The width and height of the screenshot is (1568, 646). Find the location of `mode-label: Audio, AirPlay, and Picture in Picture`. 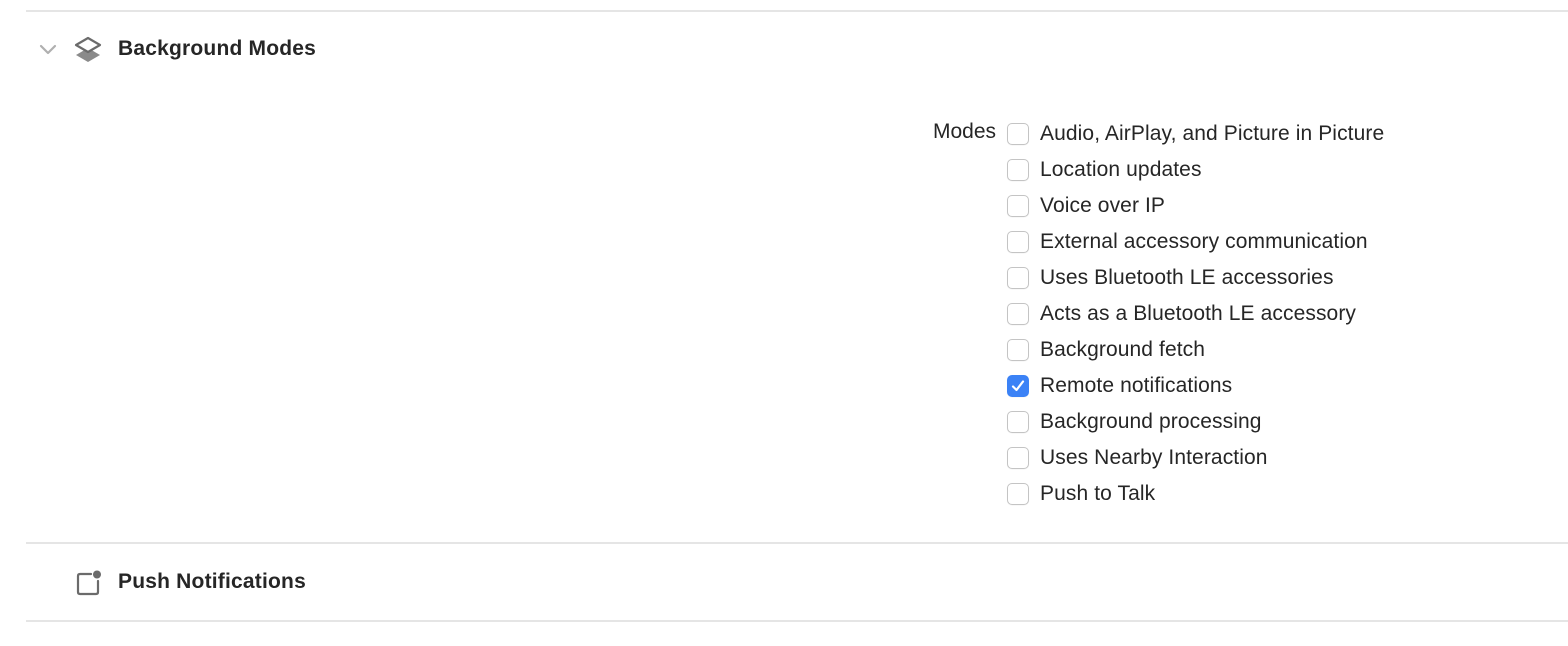

mode-label: Audio, AirPlay, and Picture in Picture is located at coordinates (1212, 133).